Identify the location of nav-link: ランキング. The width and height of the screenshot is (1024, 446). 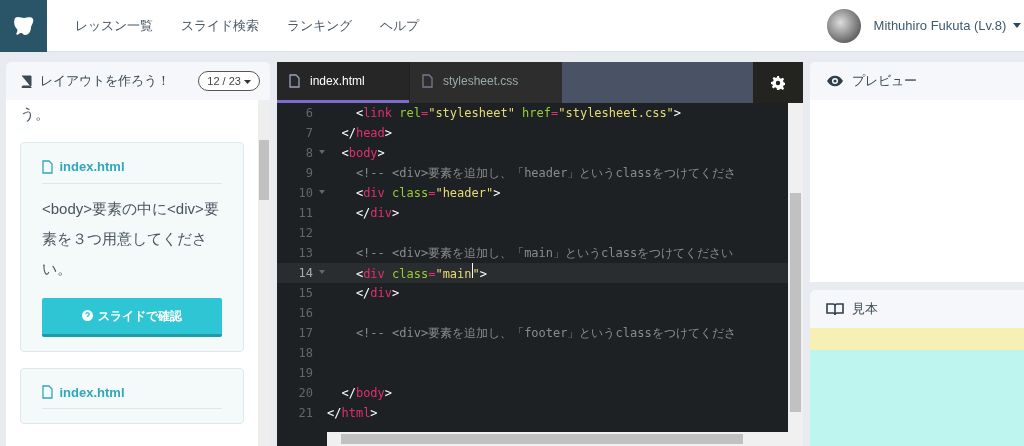
(319, 25).